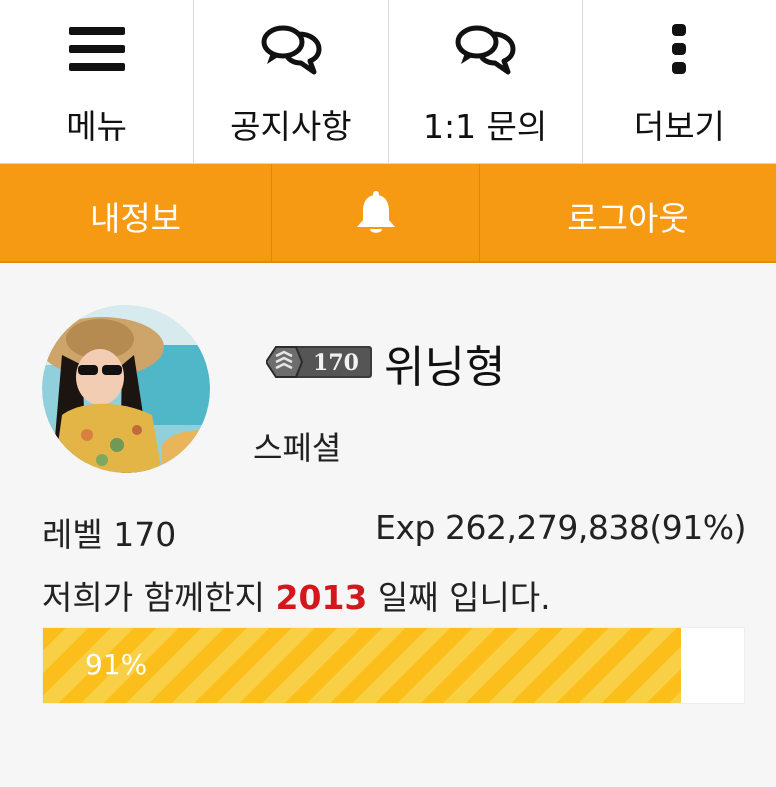  I want to click on hamburger-menu-icon, so click(96, 49).